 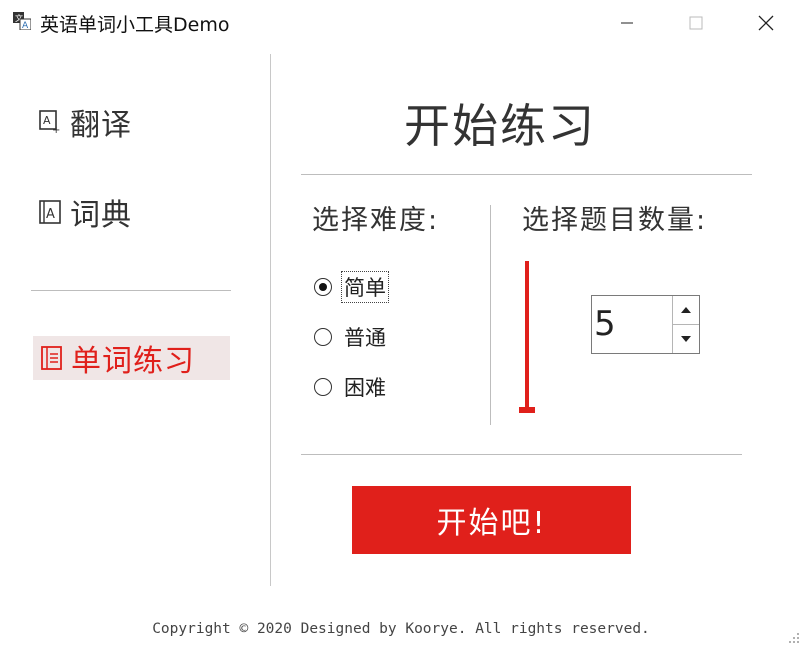 What do you see at coordinates (133, 361) in the screenshot?
I see `sidebar-item-label: 单词练习` at bounding box center [133, 361].